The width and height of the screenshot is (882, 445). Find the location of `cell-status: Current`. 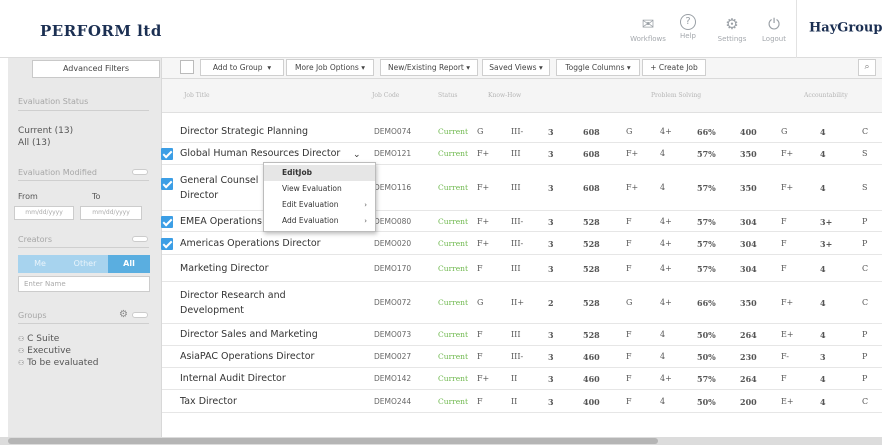

cell-status: Current is located at coordinates (453, 356).